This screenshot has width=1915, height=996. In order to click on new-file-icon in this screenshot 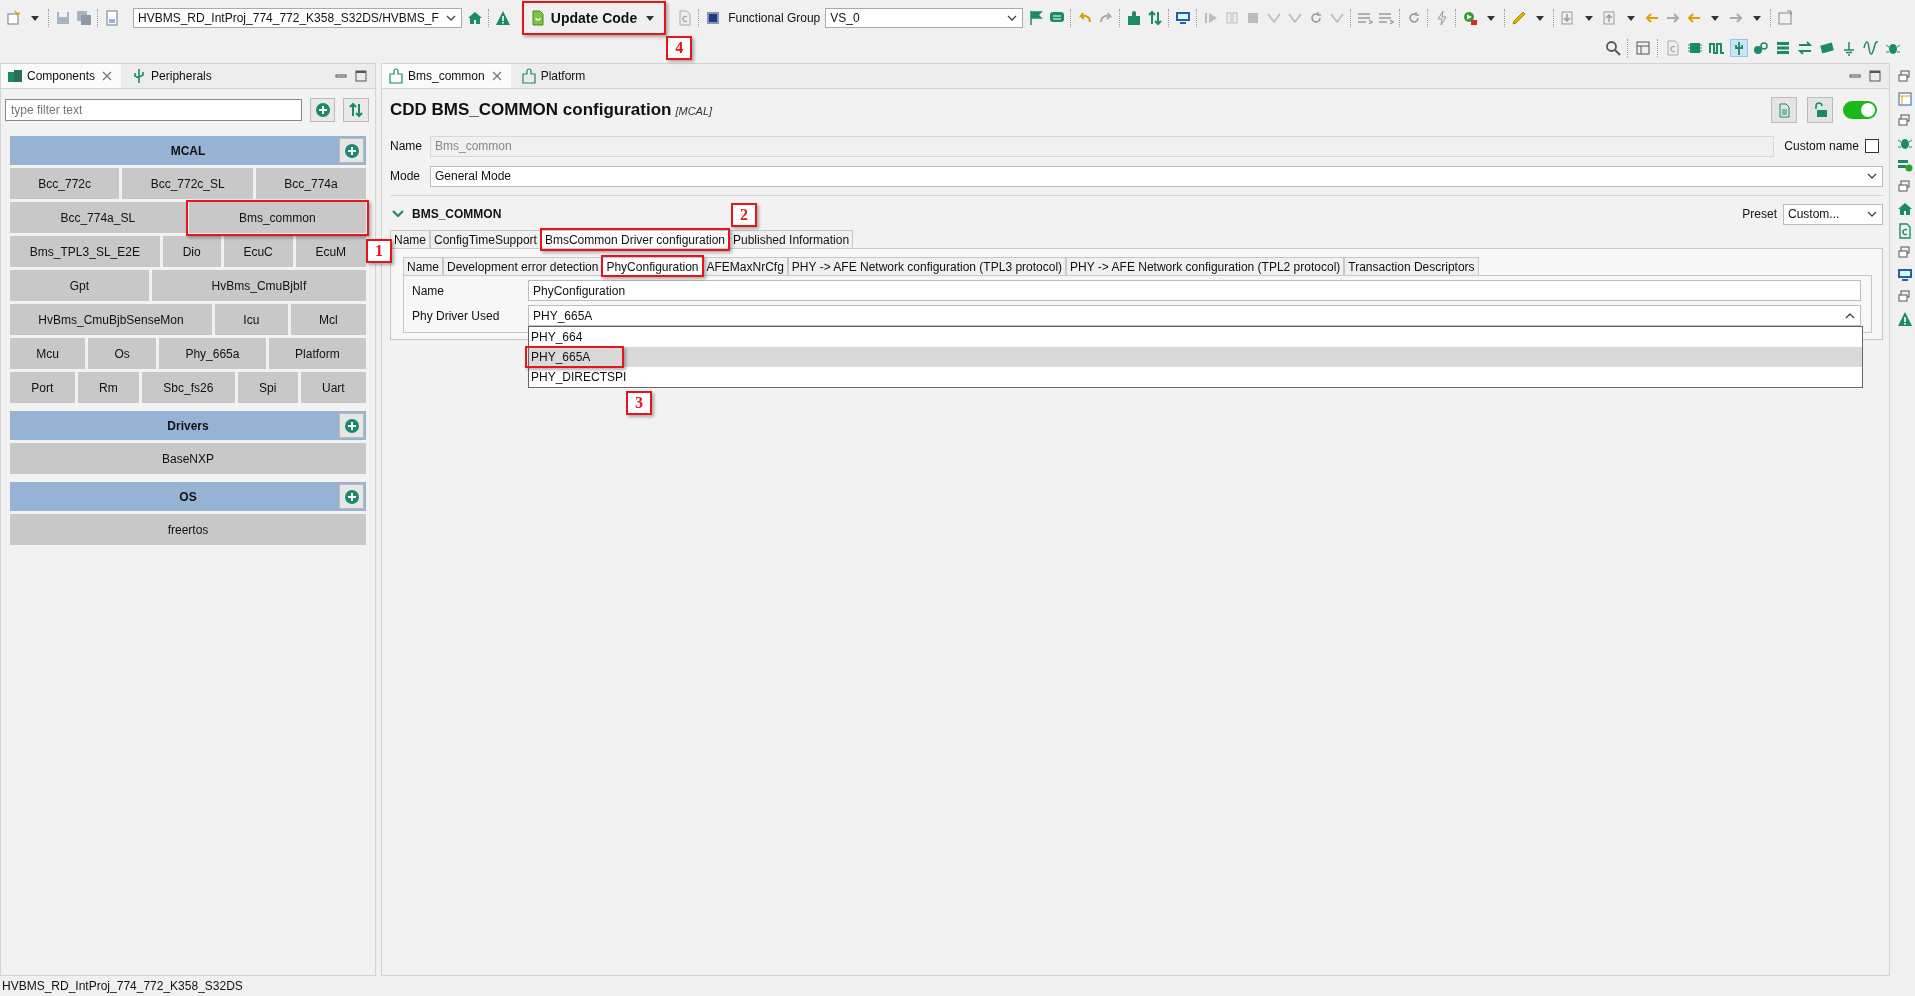, I will do `click(14, 18)`.